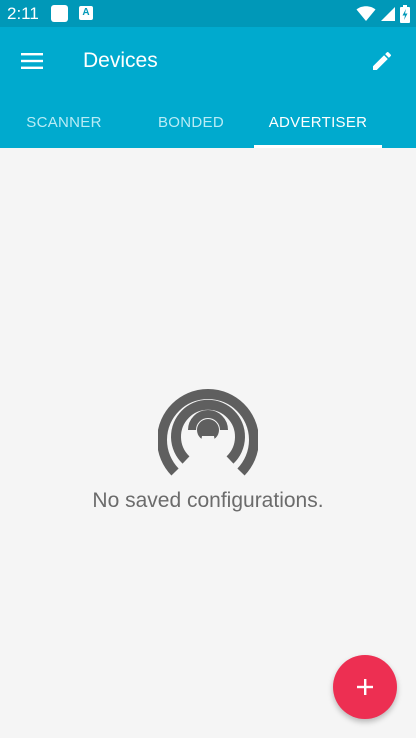 The width and height of the screenshot is (416, 738). What do you see at coordinates (23, 13) in the screenshot?
I see `status-time: 2:11` at bounding box center [23, 13].